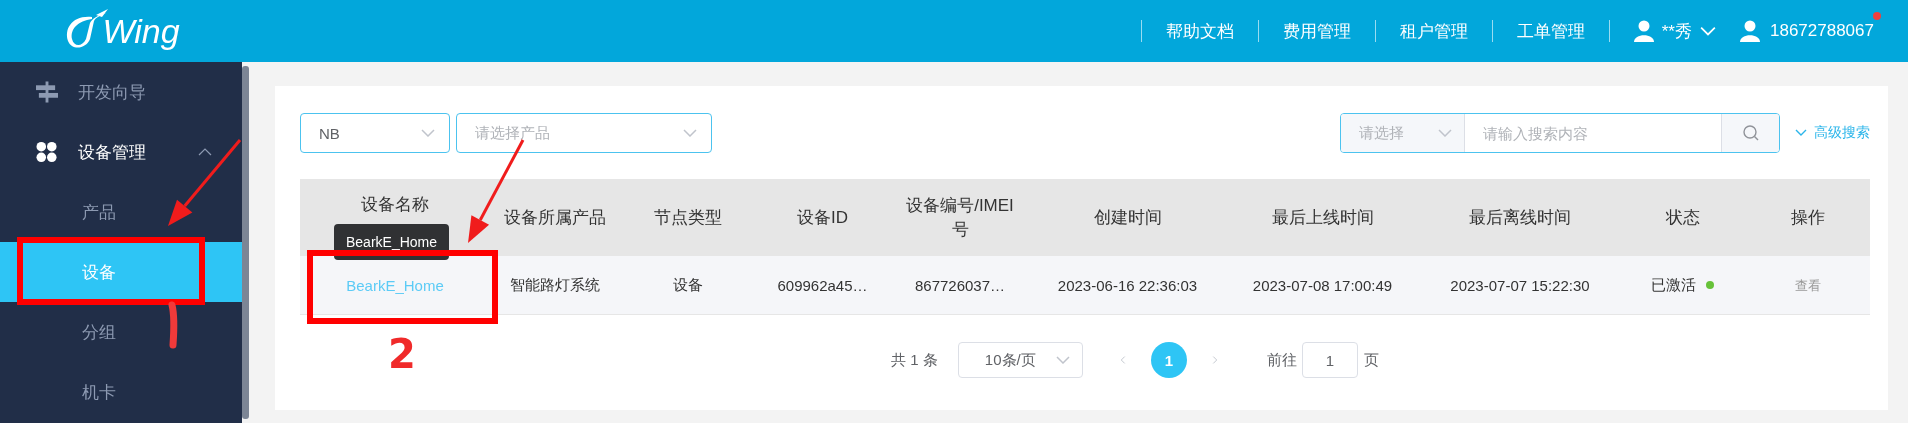  Describe the element at coordinates (121, 152) in the screenshot. I see `sidebar-item: 设备管理` at that location.